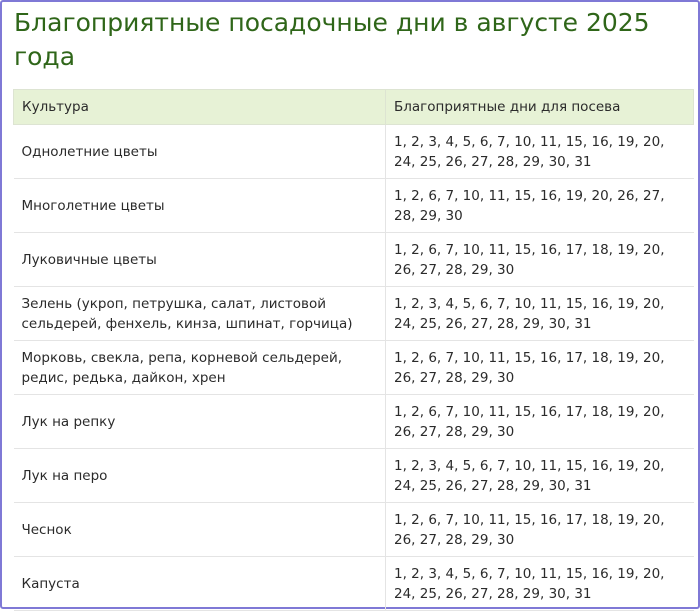  What do you see at coordinates (199, 529) in the screenshot?
I see `culture-cell: Чеснок` at bounding box center [199, 529].